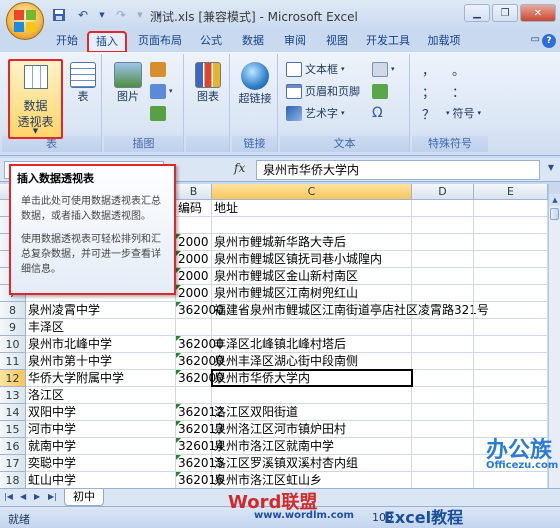 The width and height of the screenshot is (560, 528). I want to click on cell-c: 丰泽区北峰镇北峰村塔后, so click(312, 344).